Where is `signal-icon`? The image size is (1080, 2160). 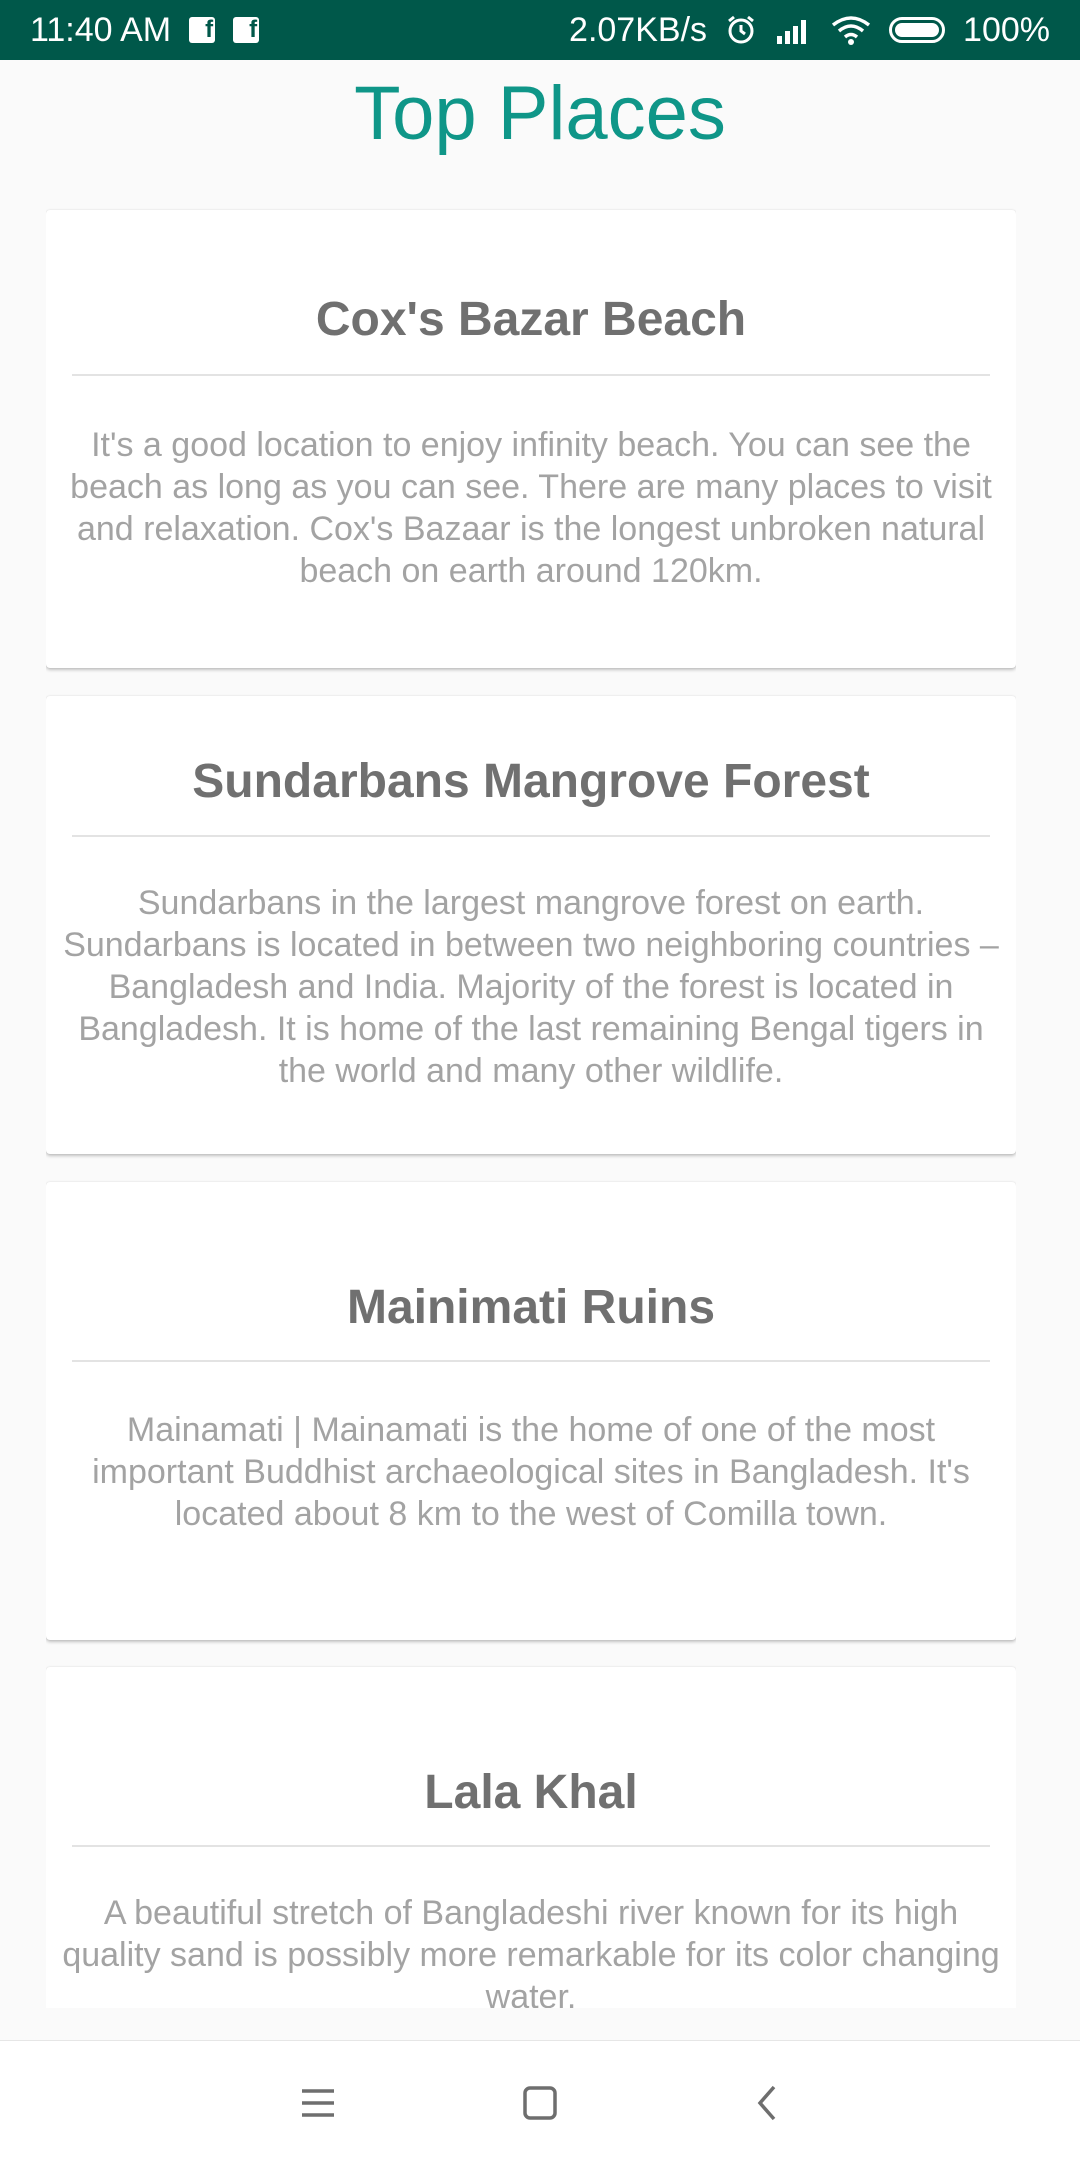 signal-icon is located at coordinates (792, 32).